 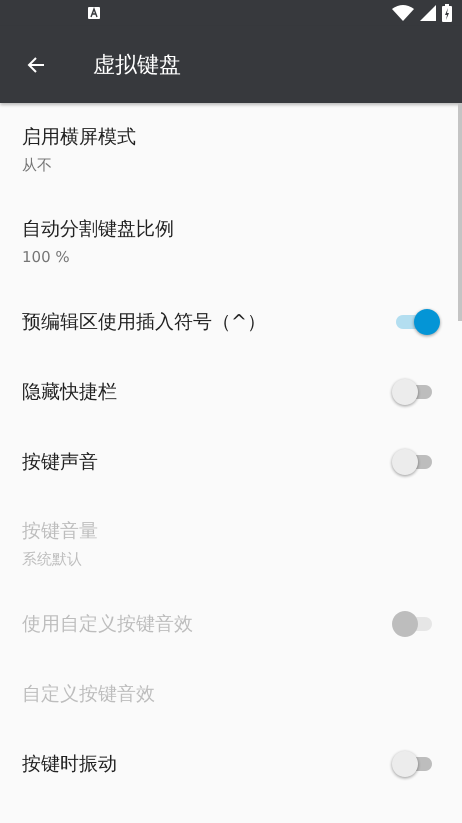 What do you see at coordinates (36, 65) in the screenshot?
I see `back-arrow-icon` at bounding box center [36, 65].